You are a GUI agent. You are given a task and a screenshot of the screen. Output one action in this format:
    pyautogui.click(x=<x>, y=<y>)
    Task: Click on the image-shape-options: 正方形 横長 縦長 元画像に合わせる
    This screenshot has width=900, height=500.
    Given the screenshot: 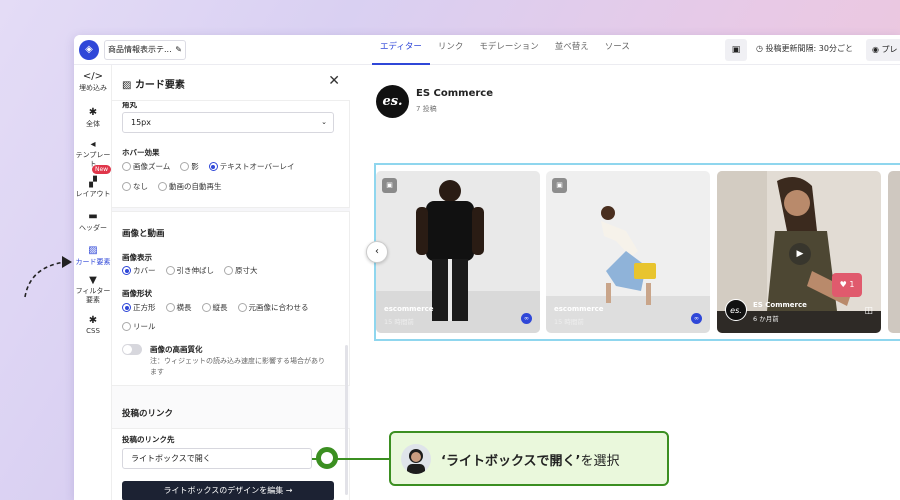 What is the action you would take?
    pyautogui.click(x=218, y=307)
    